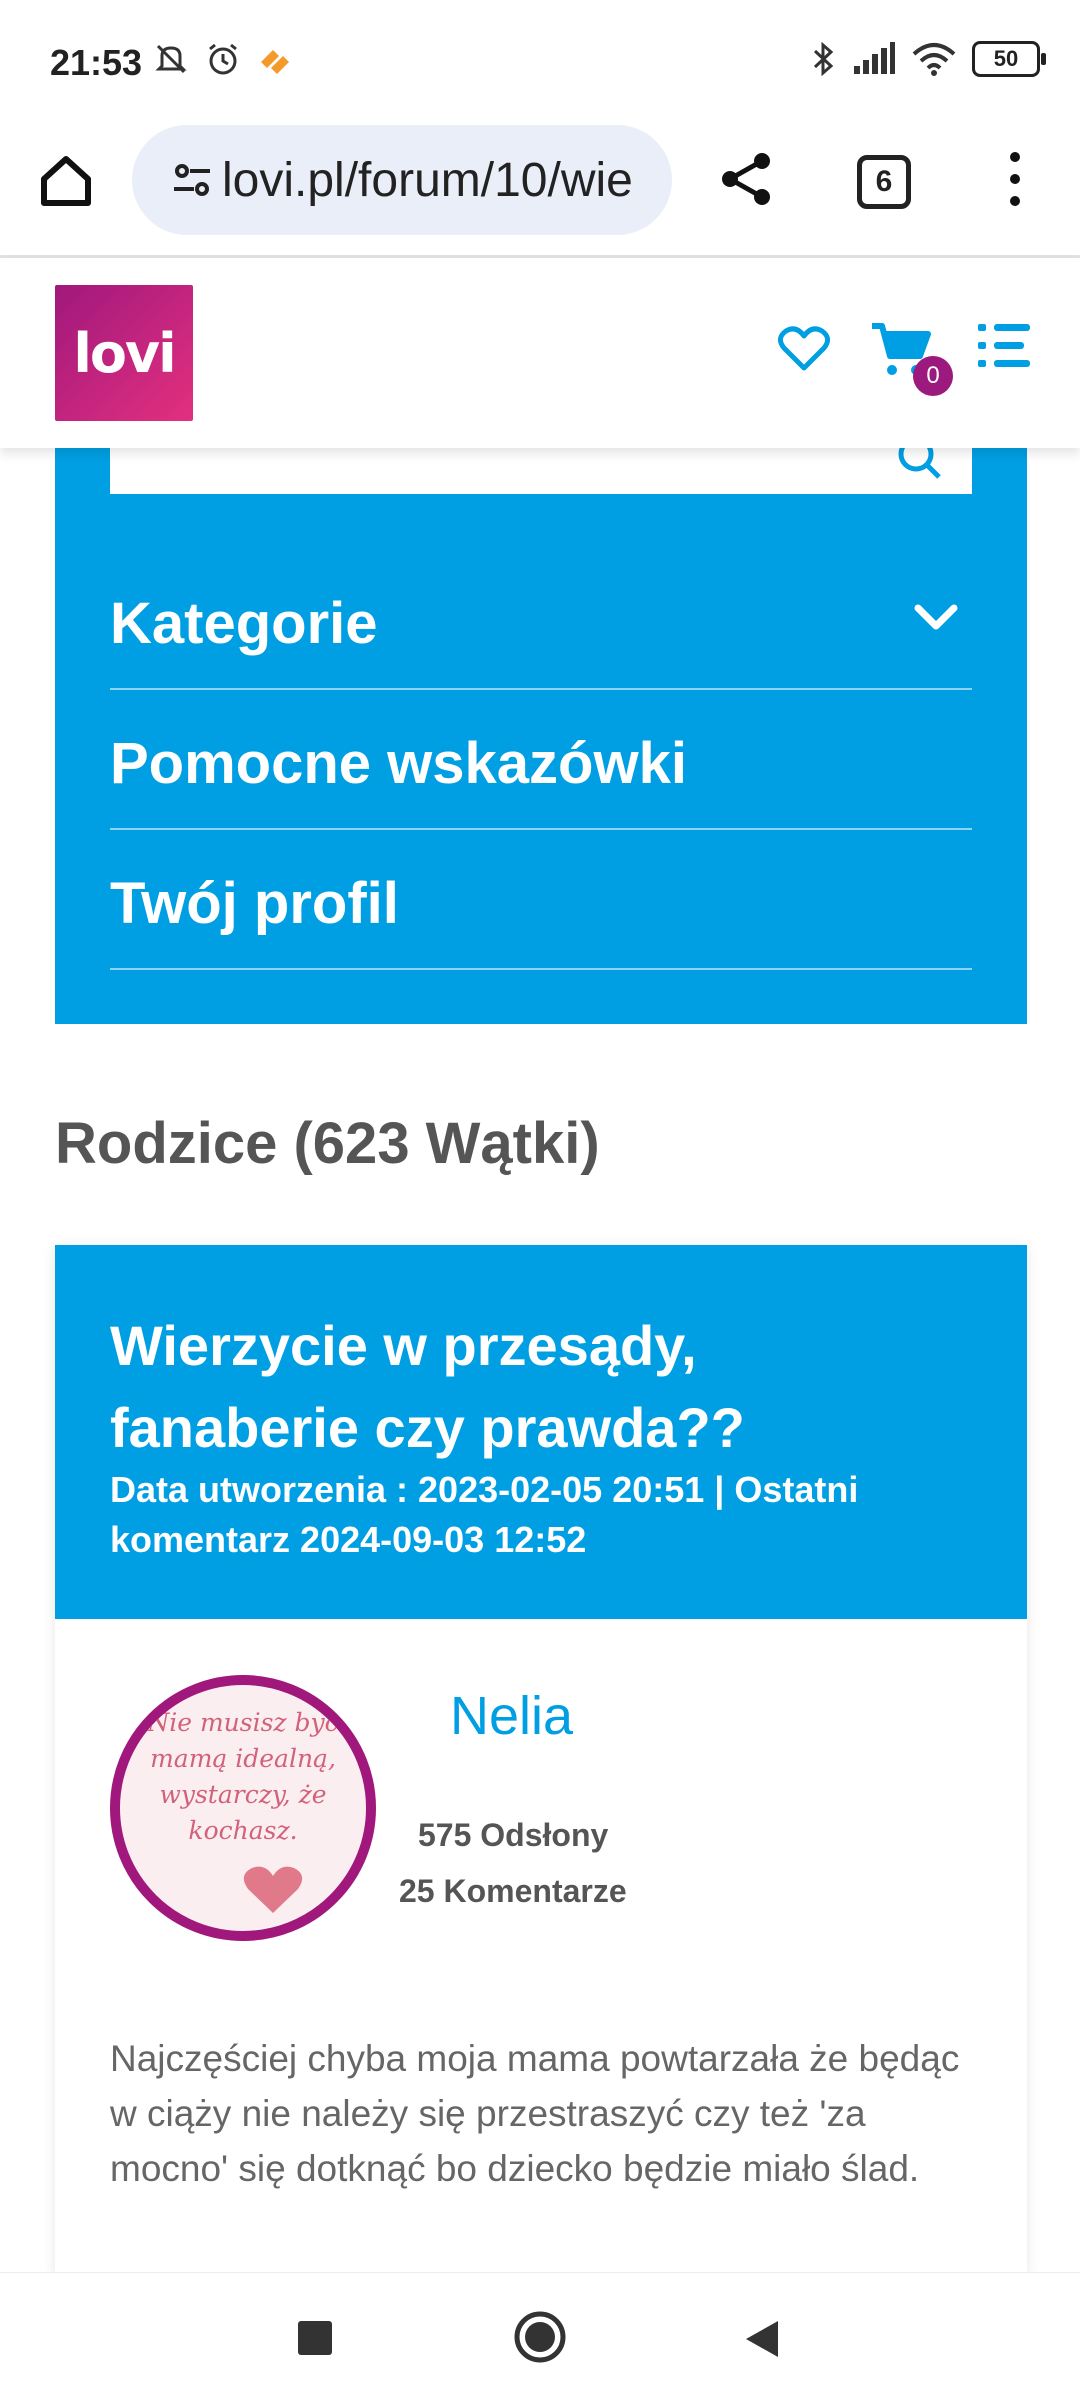  Describe the element at coordinates (884, 182) in the screenshot. I see `tab-switcher-button: 6` at that location.